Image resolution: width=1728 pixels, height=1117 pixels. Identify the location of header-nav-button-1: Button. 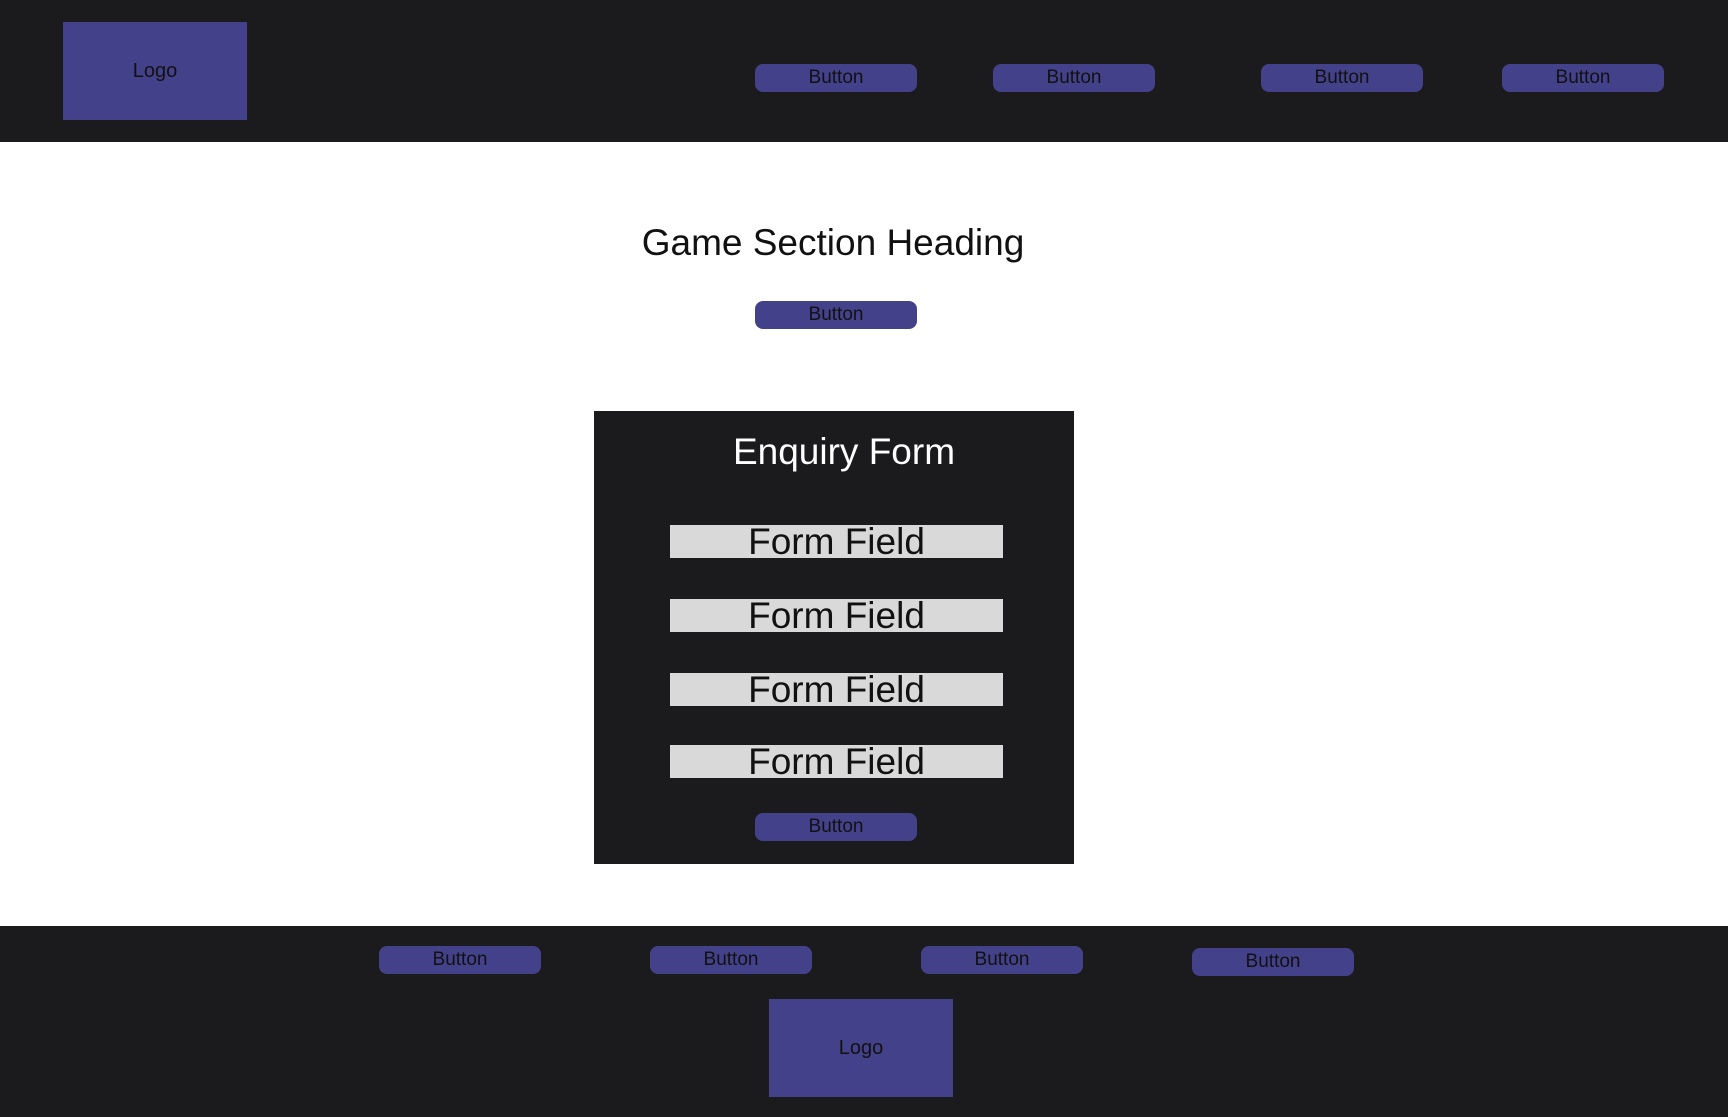
(836, 78).